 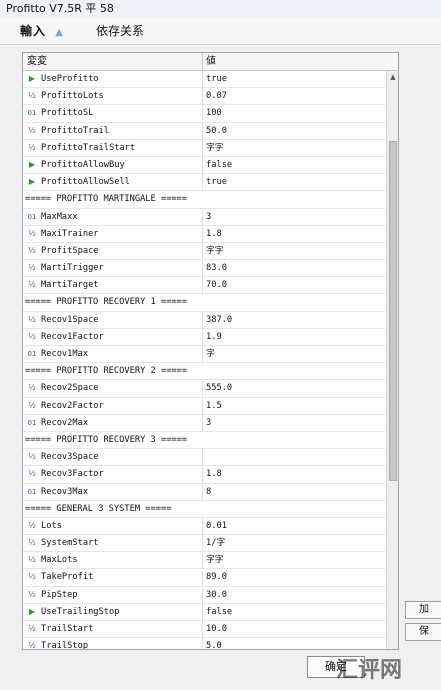 I want to click on table-row: ½ Recov1Space 387.0, so click(x=204, y=320).